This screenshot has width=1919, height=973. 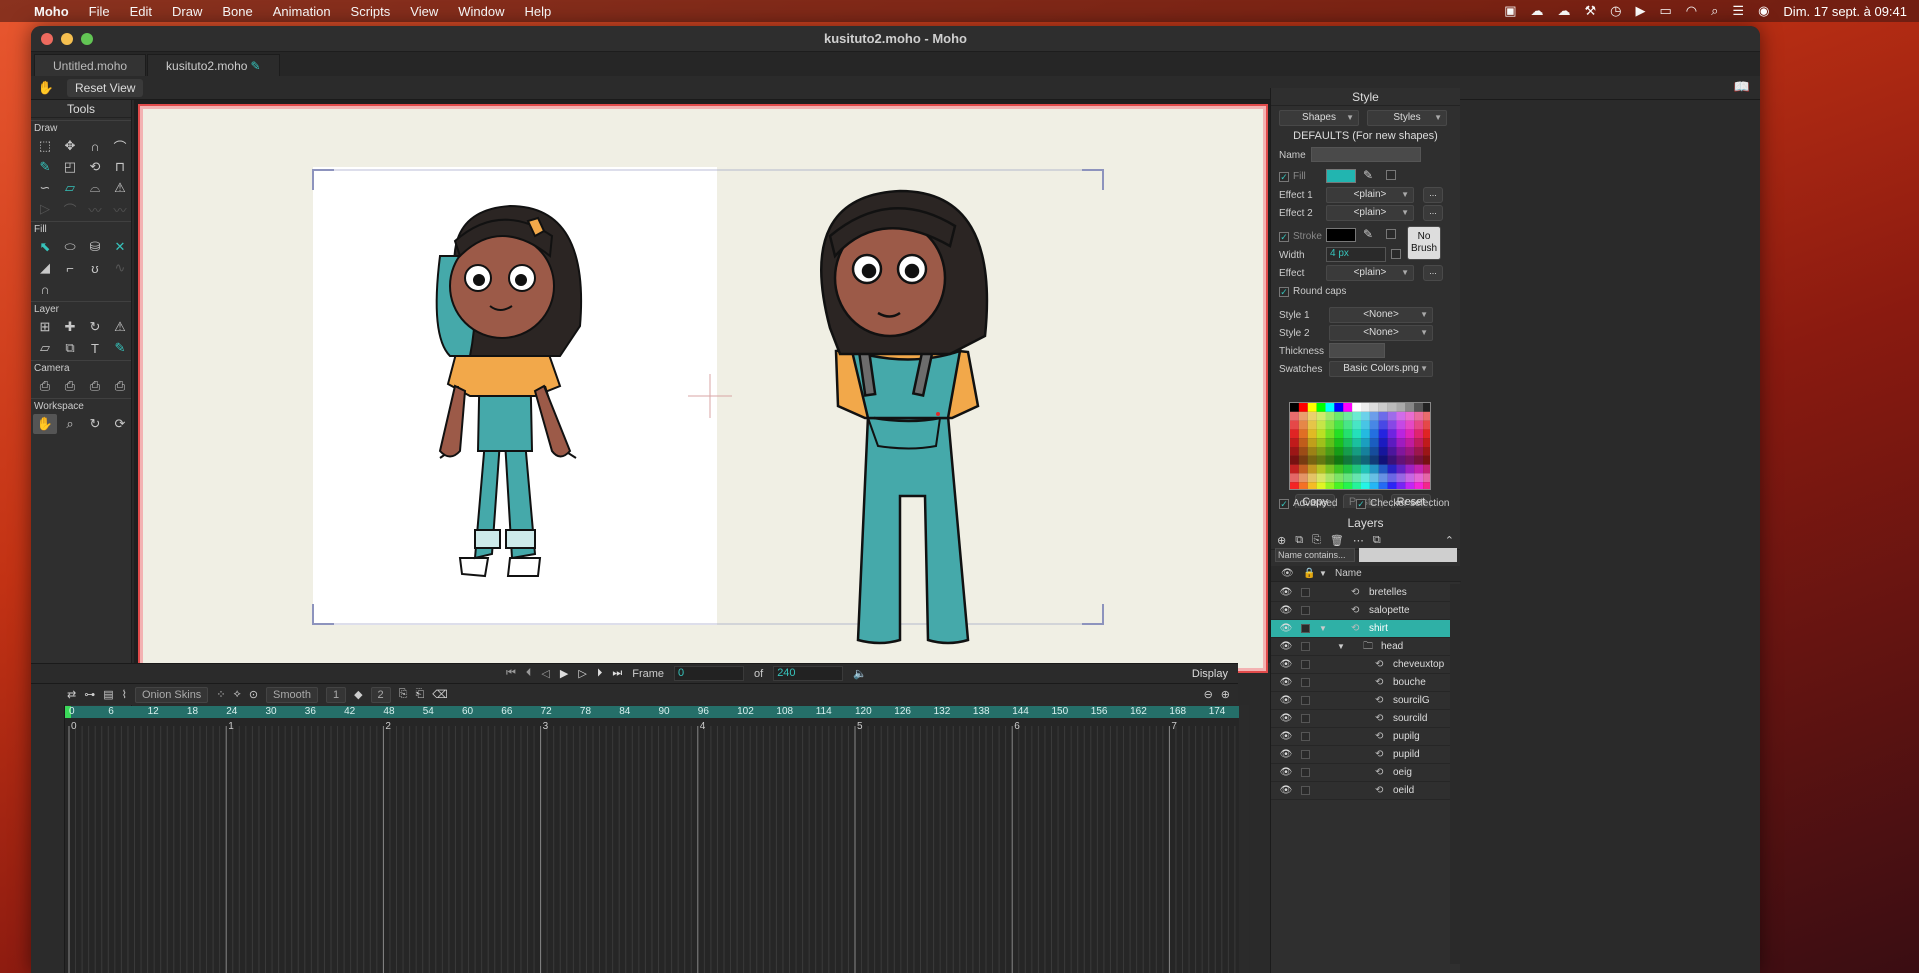 I want to click on layer-row: 👁 ⟲ bouche, so click(x=1361, y=683).